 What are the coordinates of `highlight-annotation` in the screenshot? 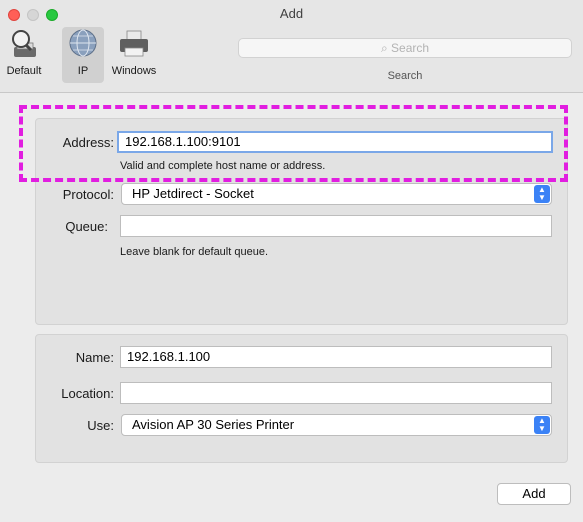 It's located at (293, 143).